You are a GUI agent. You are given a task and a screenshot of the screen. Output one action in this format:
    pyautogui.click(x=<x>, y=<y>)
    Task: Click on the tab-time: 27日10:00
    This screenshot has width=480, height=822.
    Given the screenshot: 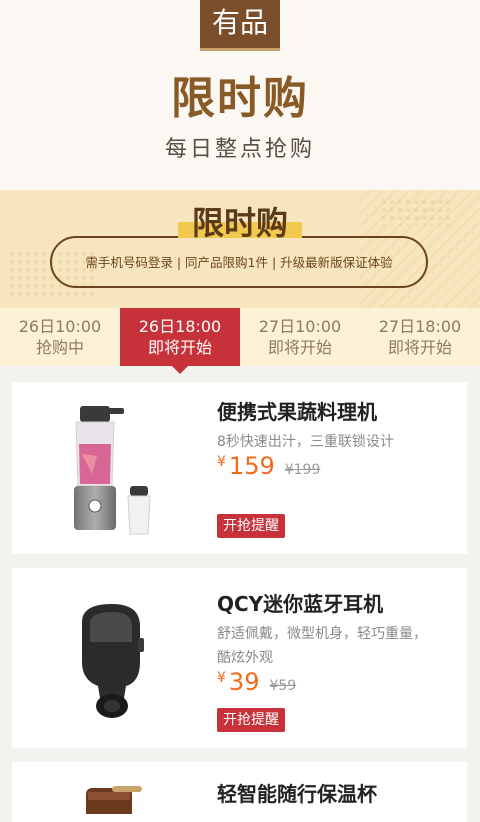 What is the action you would take?
    pyautogui.click(x=300, y=326)
    